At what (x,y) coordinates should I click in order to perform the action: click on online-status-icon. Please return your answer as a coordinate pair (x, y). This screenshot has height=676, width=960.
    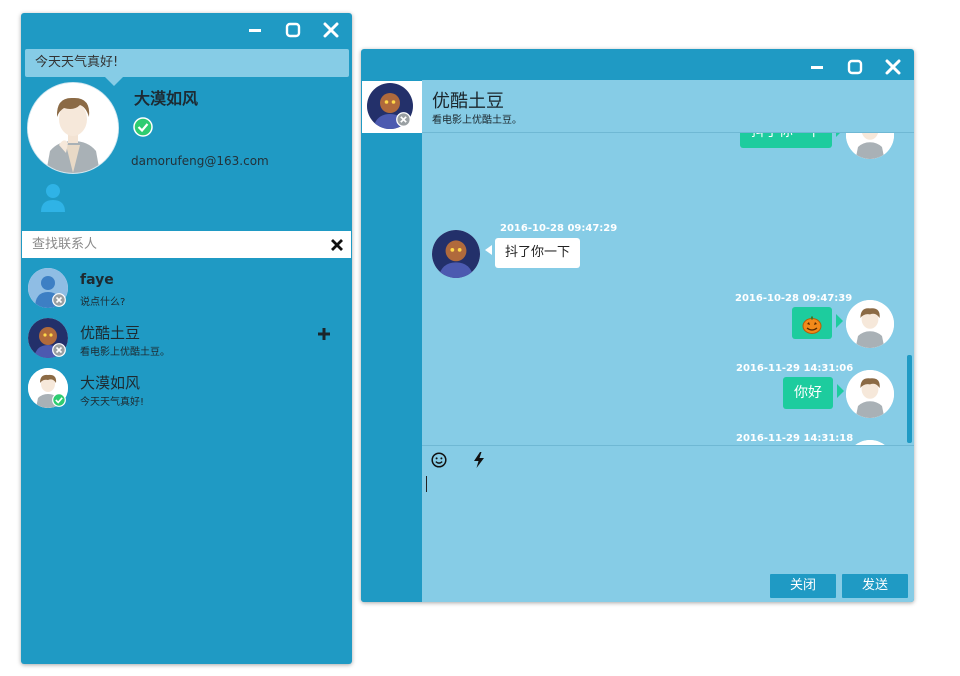
    Looking at the image, I should click on (143, 129).